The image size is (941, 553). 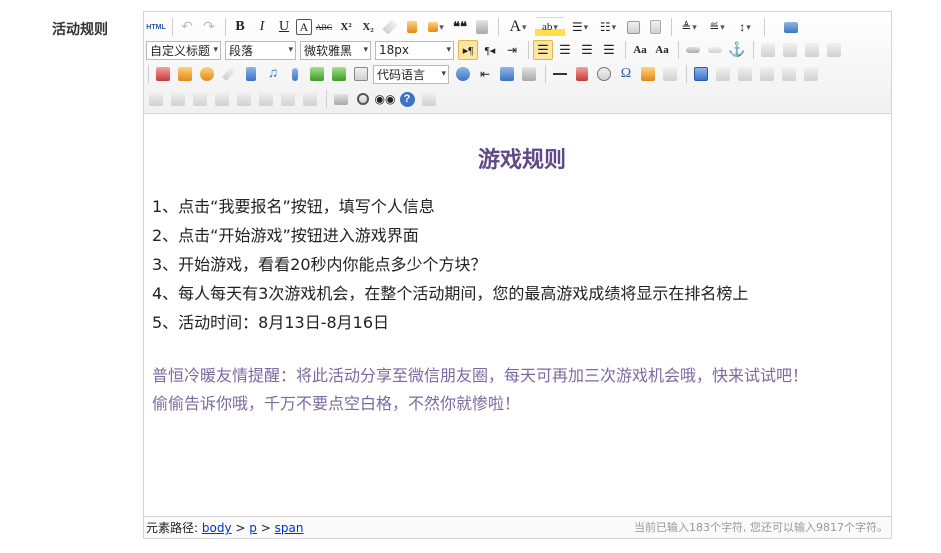 I want to click on image-right-button, so click(x=812, y=50).